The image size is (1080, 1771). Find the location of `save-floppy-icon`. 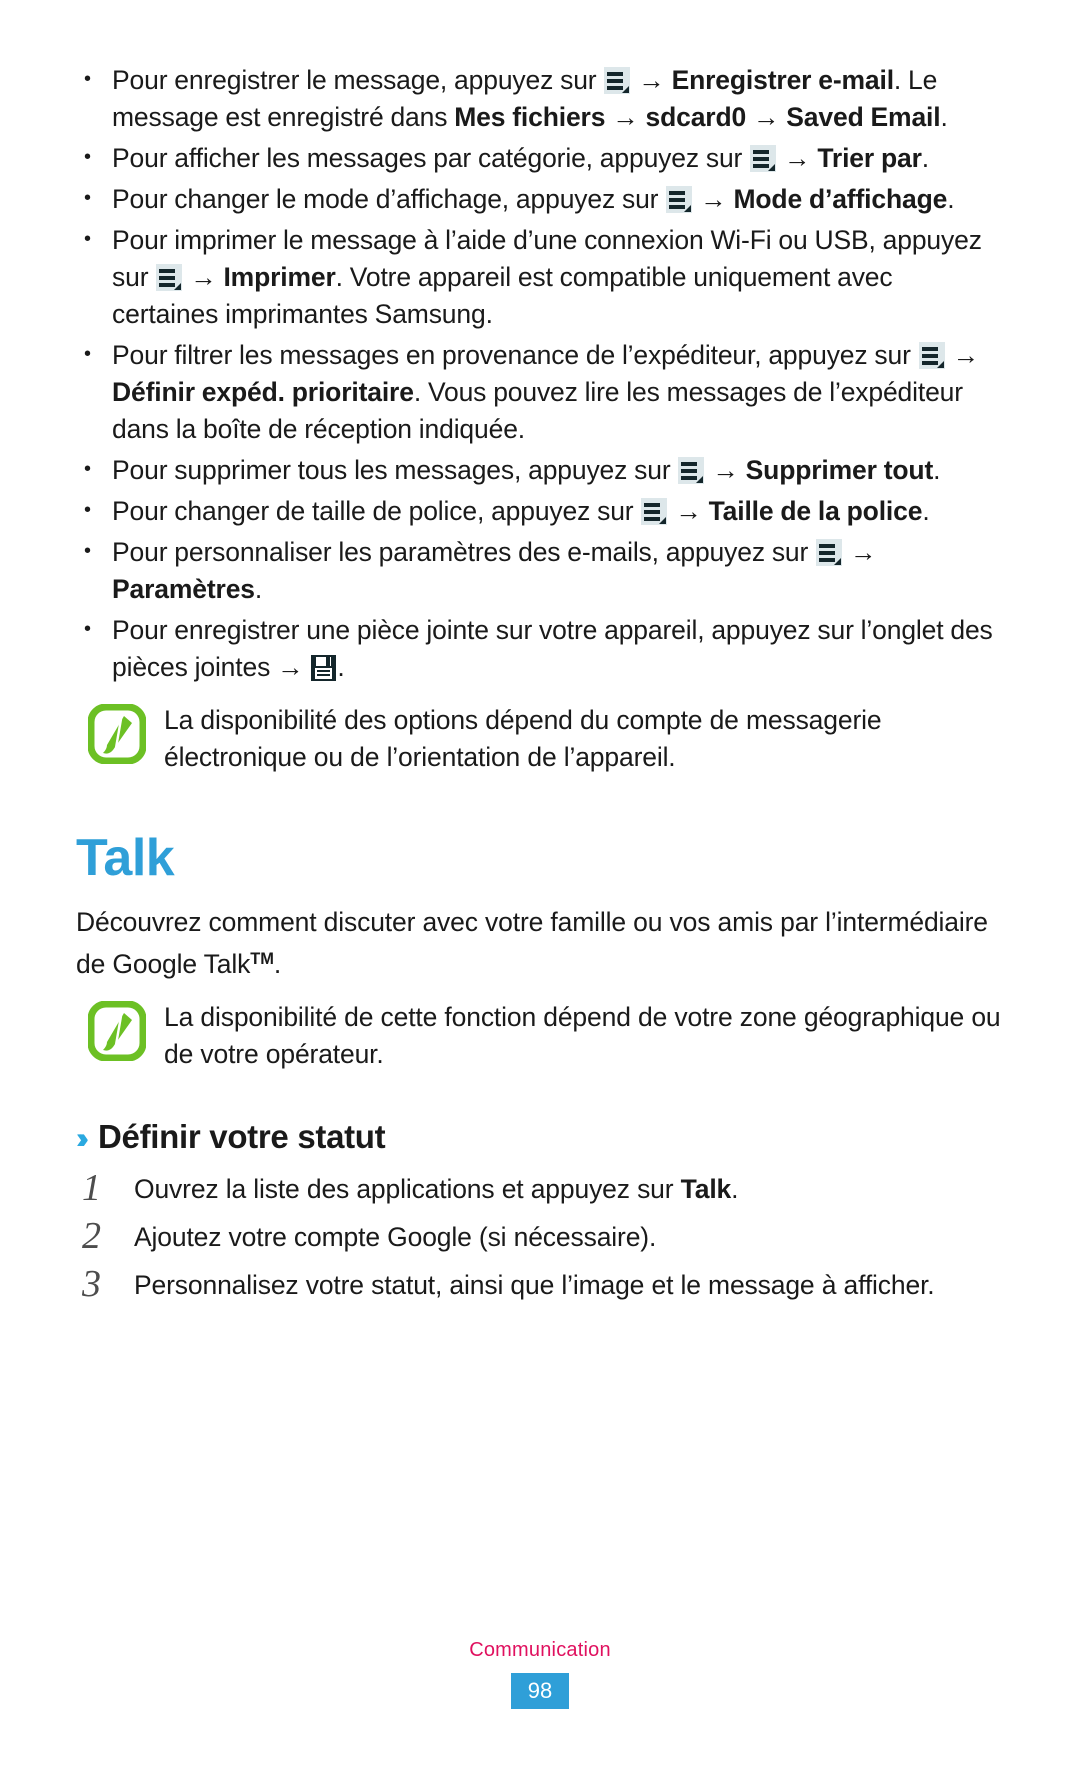

save-floppy-icon is located at coordinates (324, 668).